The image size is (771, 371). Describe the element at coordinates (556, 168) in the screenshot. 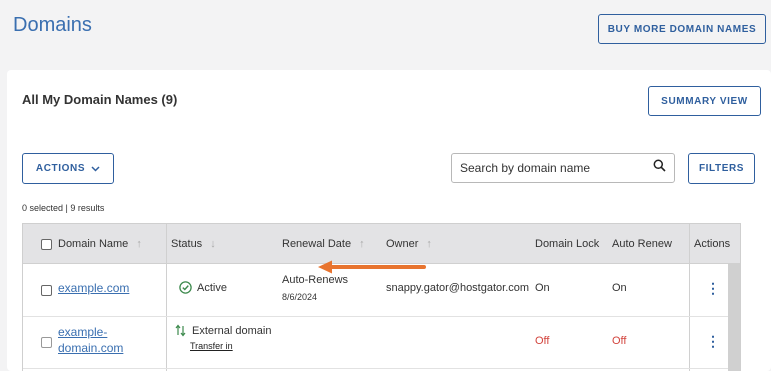

I see `search-input` at that location.